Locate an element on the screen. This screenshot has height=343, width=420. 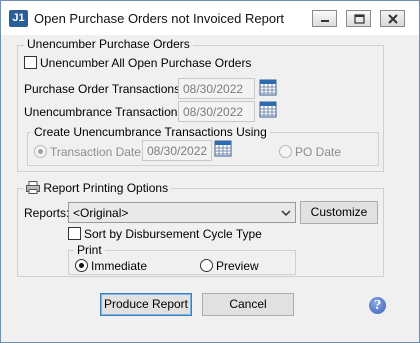
j1-app-icon: J1 is located at coordinates (18, 18).